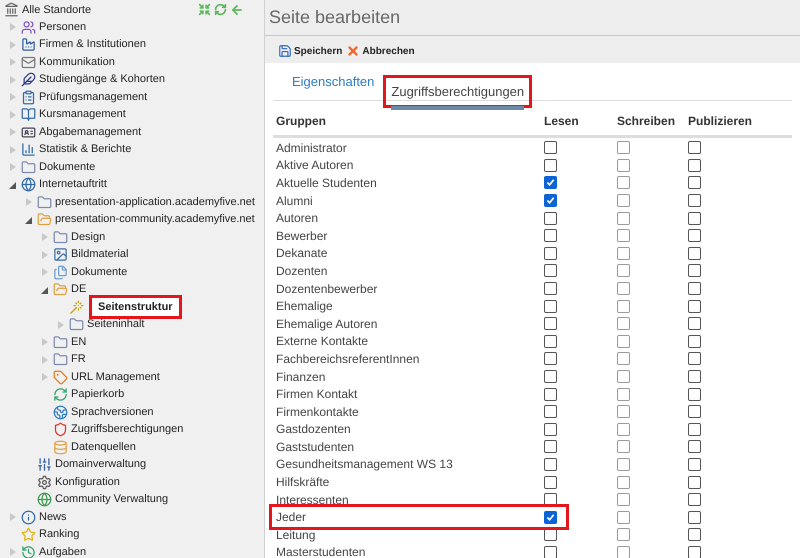 The width and height of the screenshot is (800, 558). What do you see at coordinates (127, 429) in the screenshot?
I see `tree-item: Zugriffsberechtigungen` at bounding box center [127, 429].